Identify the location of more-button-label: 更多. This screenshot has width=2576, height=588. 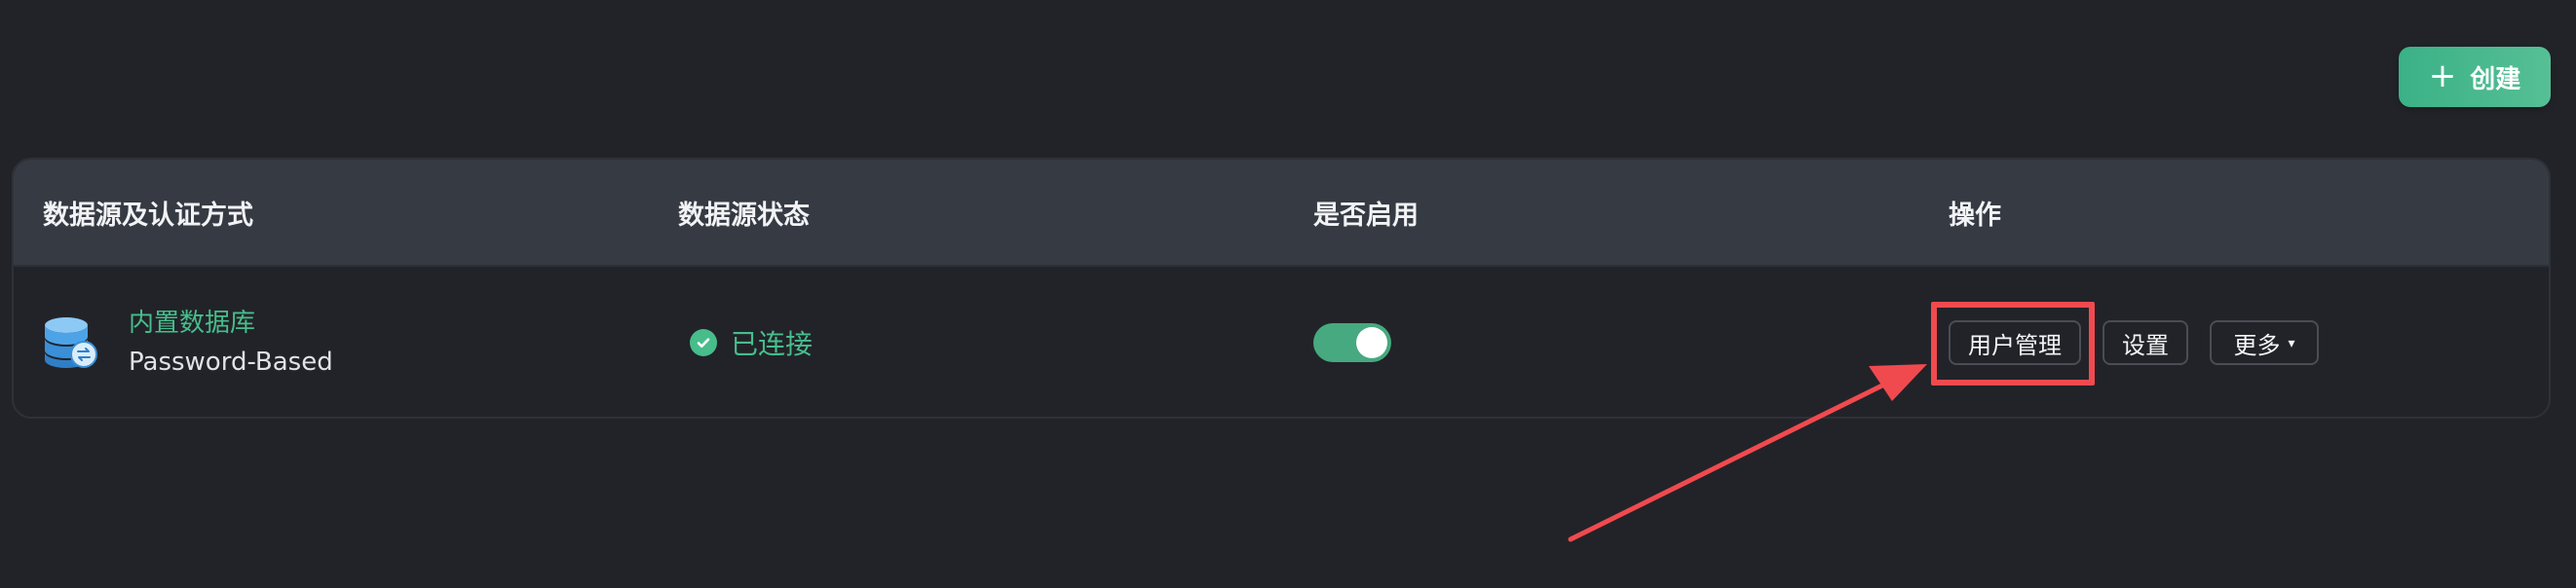
(2257, 345).